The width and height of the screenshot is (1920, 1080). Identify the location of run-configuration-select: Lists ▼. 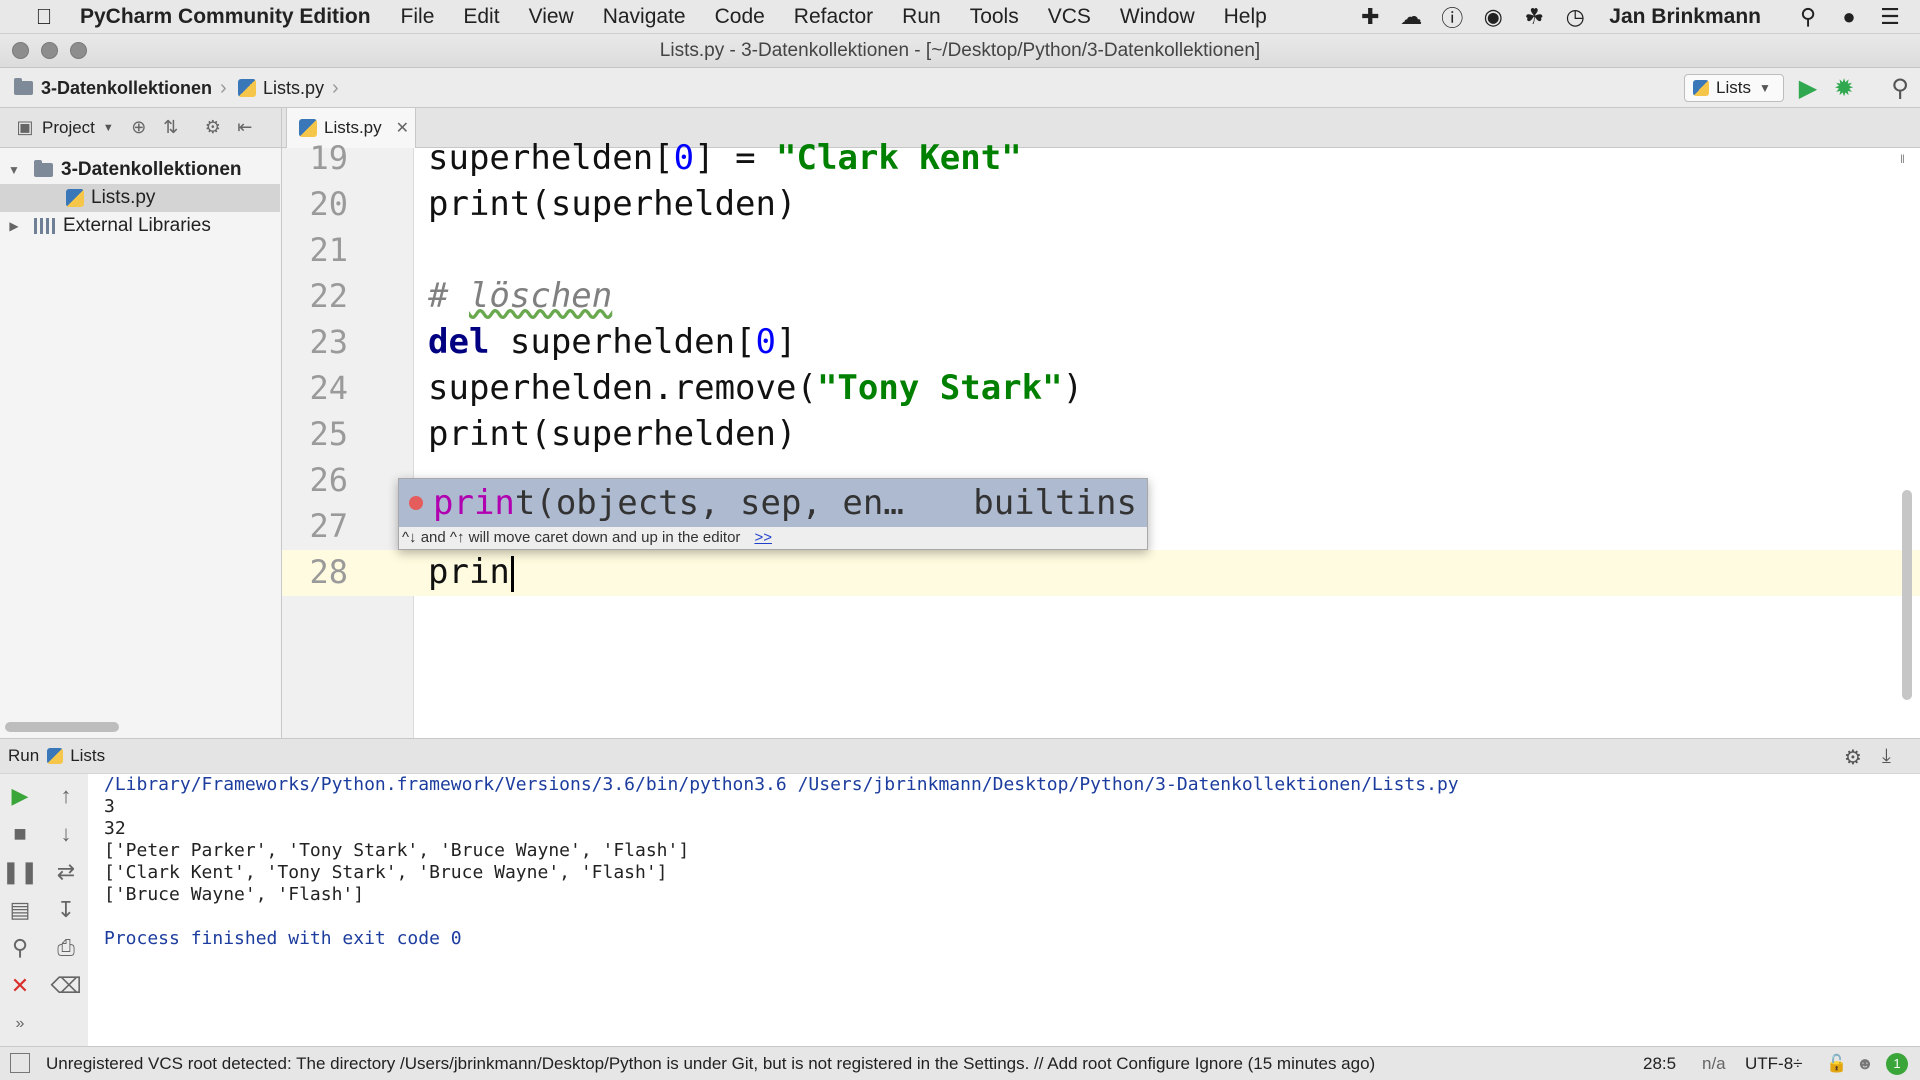
(1734, 88).